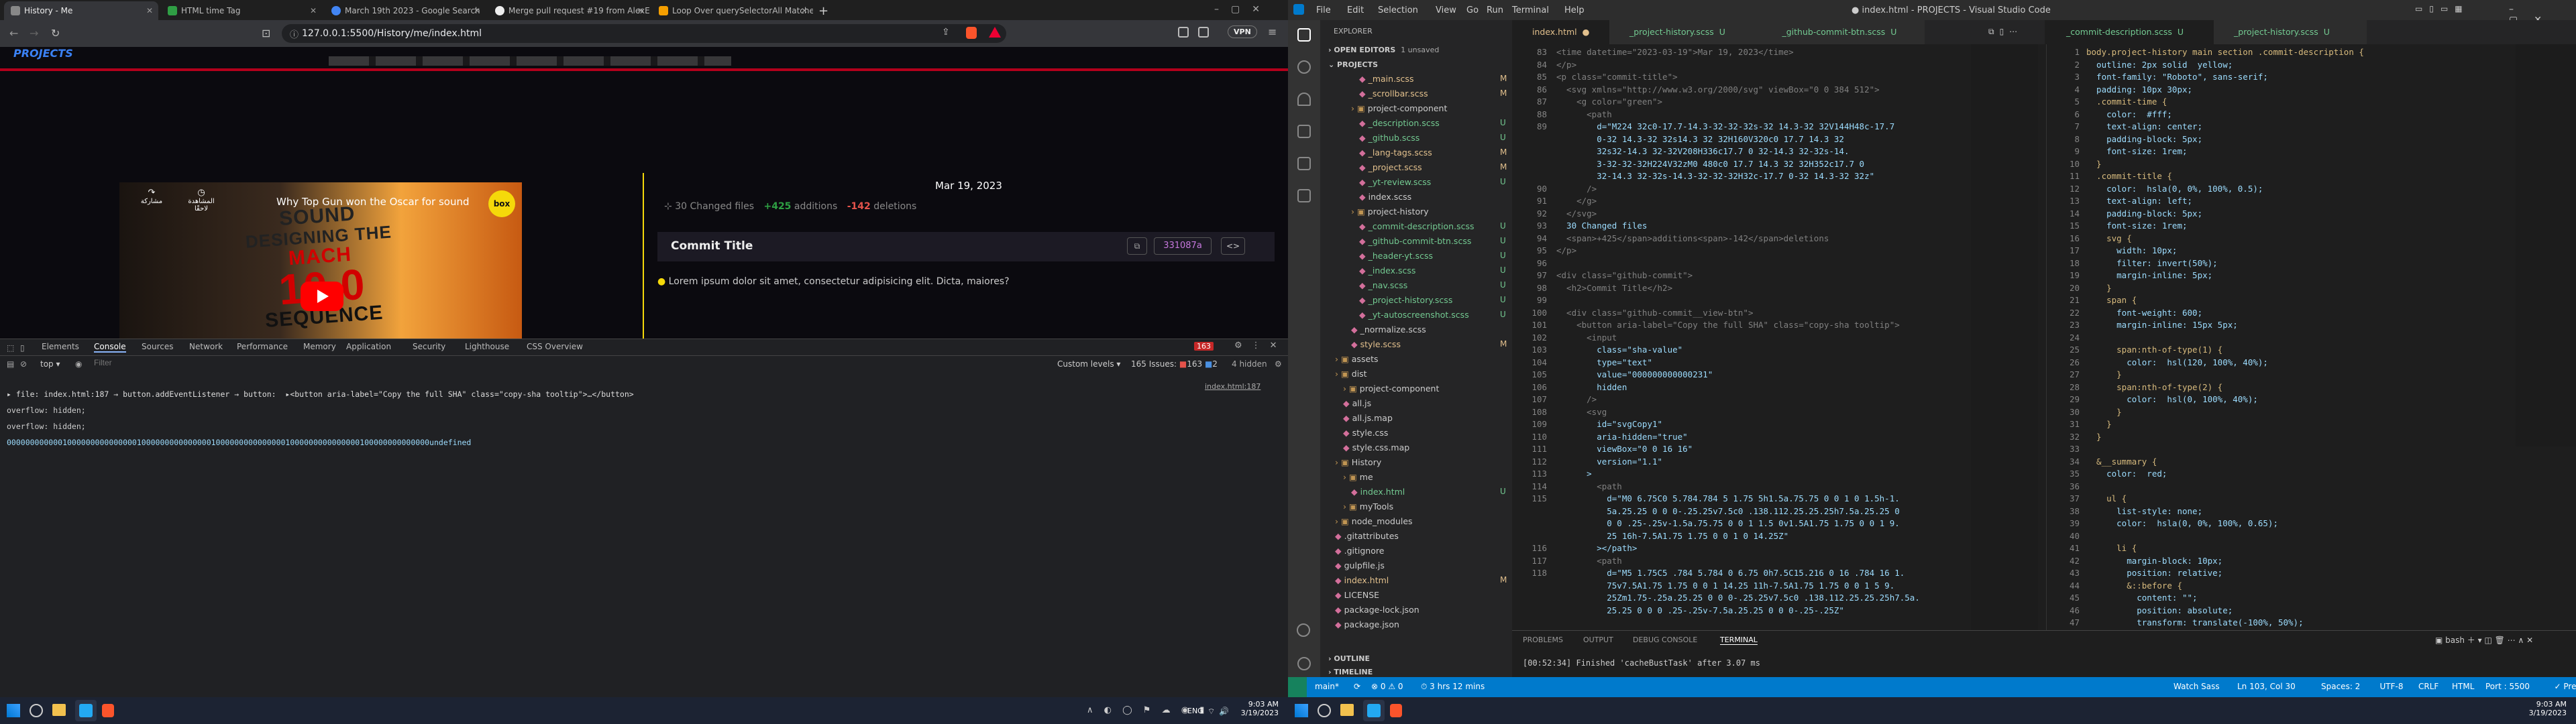 The height and width of the screenshot is (724, 2576). What do you see at coordinates (1355, 10) in the screenshot?
I see `menu-edit: Edit` at bounding box center [1355, 10].